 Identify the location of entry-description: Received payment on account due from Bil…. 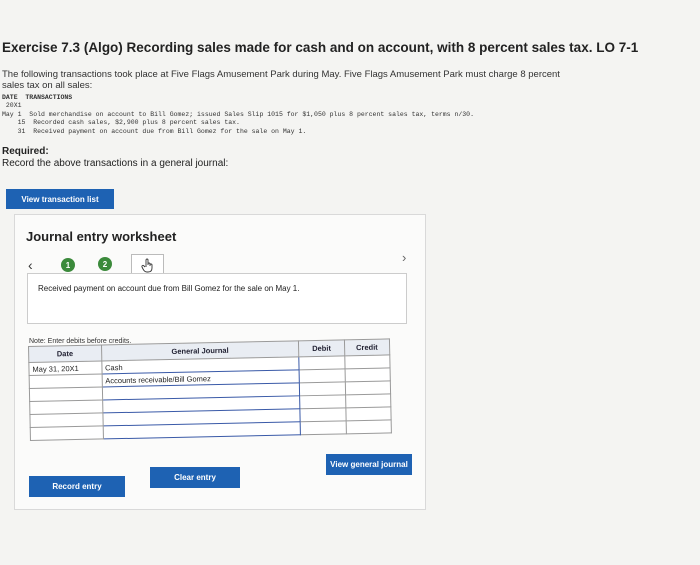
(169, 288).